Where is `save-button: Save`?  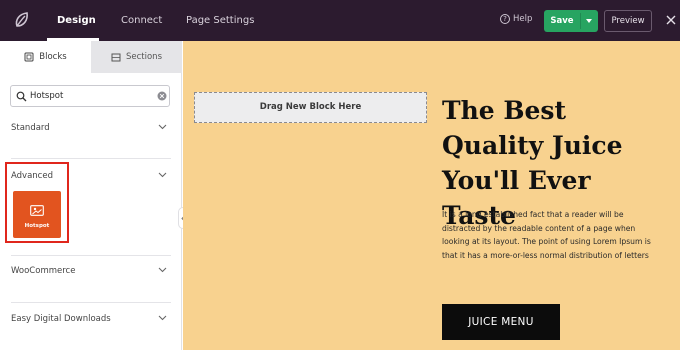 save-button: Save is located at coordinates (571, 21).